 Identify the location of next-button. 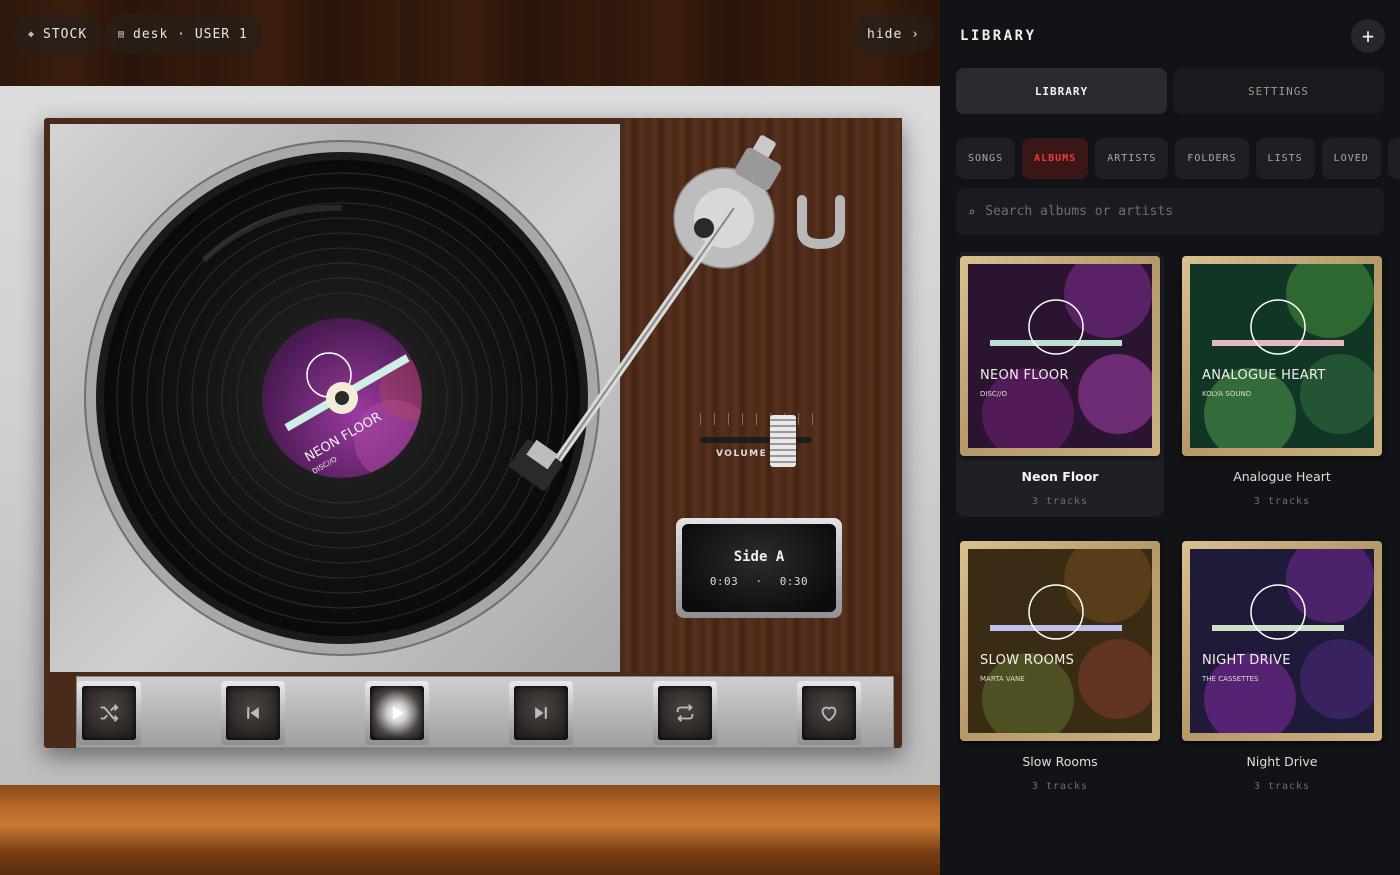
(541, 713).